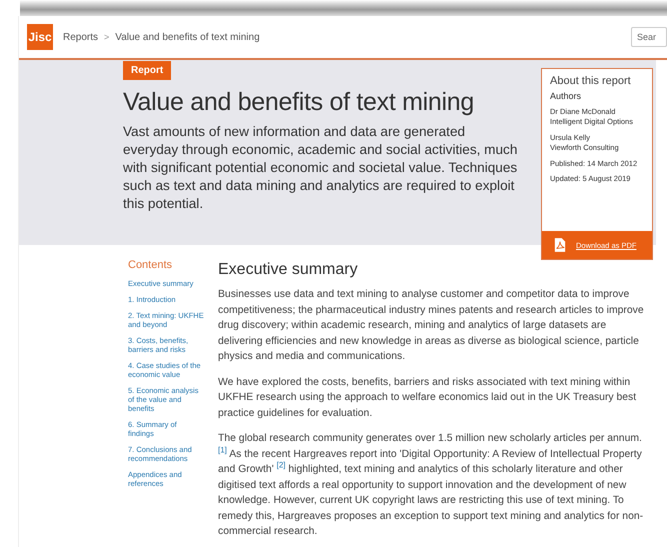 The image size is (667, 547). Describe the element at coordinates (187, 37) in the screenshot. I see `breadcrumb-link: Value and benefits of text mining` at that location.